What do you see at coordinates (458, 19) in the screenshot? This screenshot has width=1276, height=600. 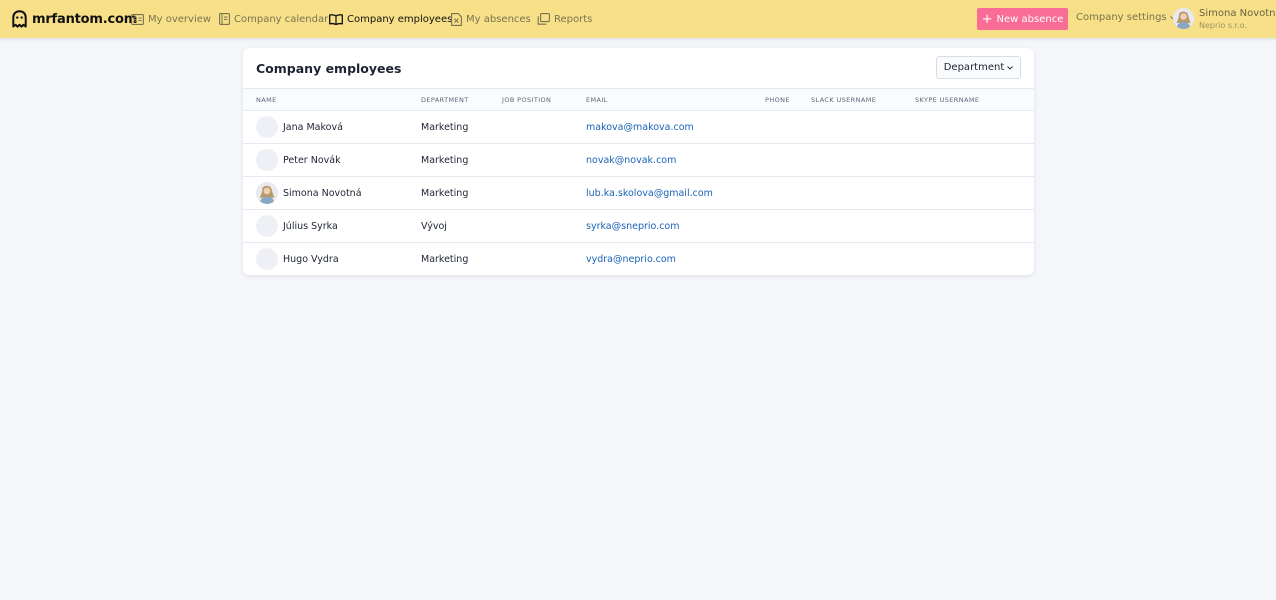 I see `absence-icon` at bounding box center [458, 19].